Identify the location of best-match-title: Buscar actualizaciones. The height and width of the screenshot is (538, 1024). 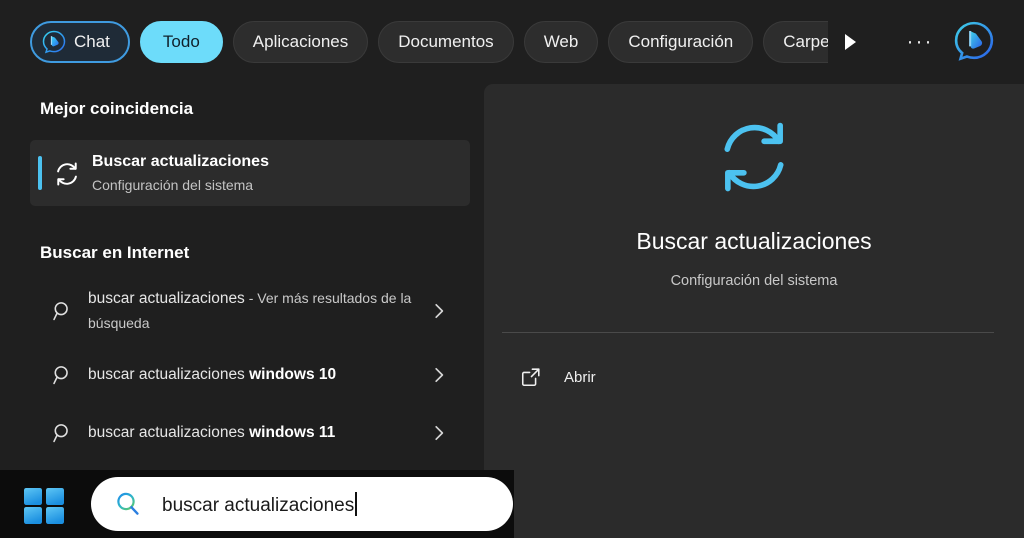
(180, 161).